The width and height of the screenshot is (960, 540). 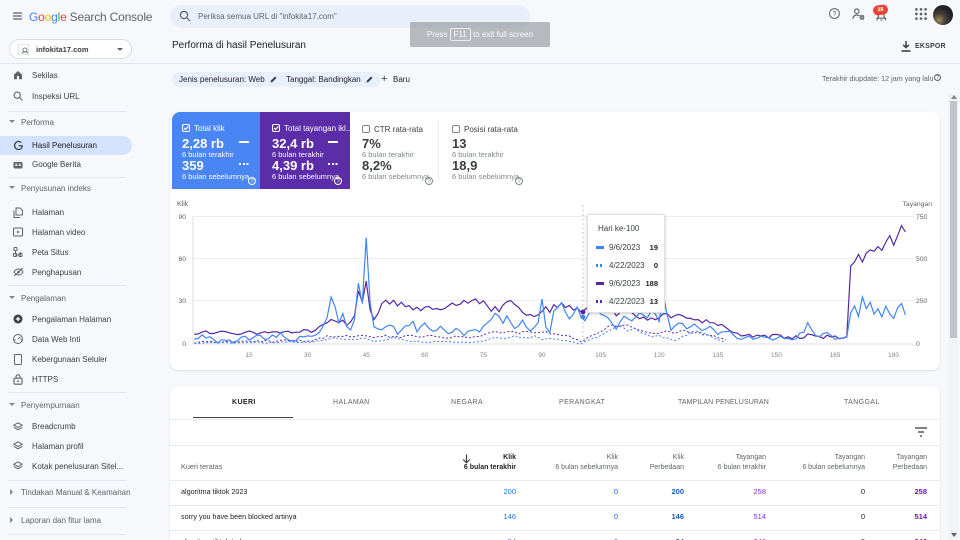 I want to click on svg-text: 15, so click(x=249, y=355).